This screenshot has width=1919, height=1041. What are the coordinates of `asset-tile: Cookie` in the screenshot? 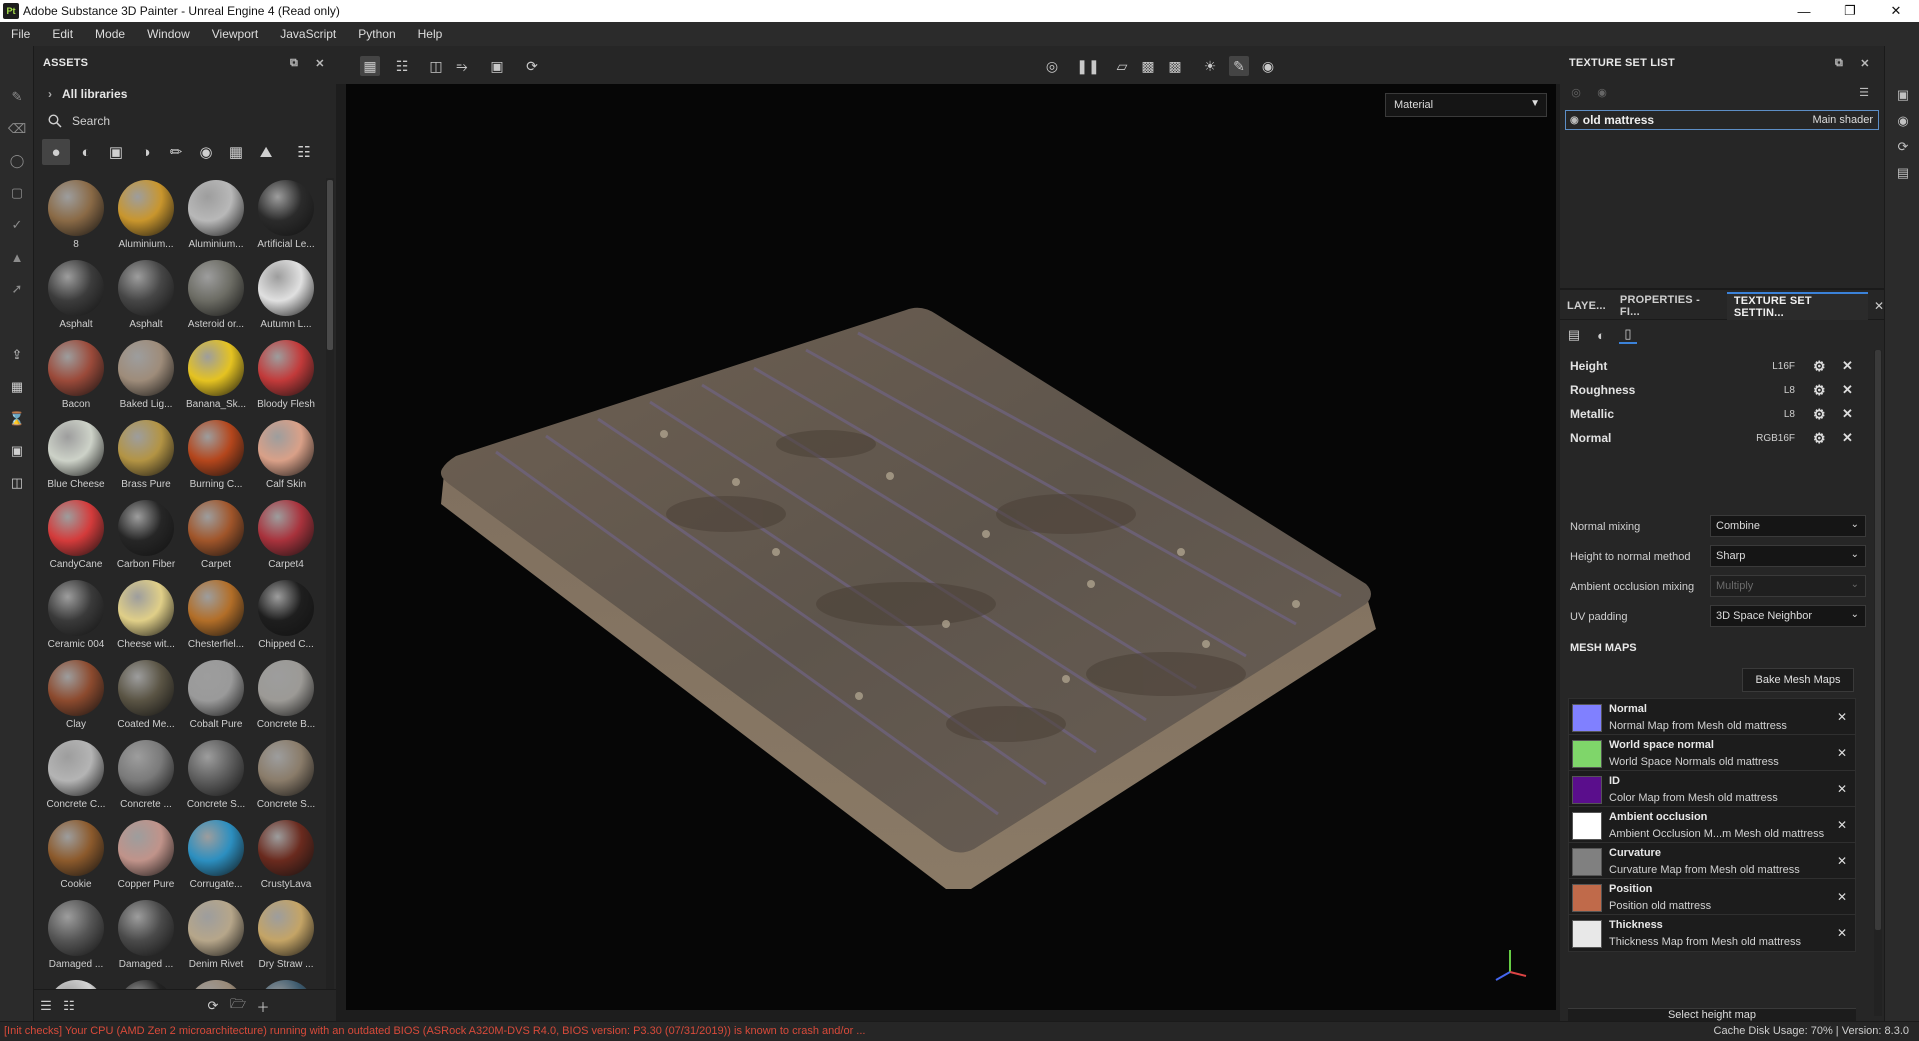 It's located at (76, 857).